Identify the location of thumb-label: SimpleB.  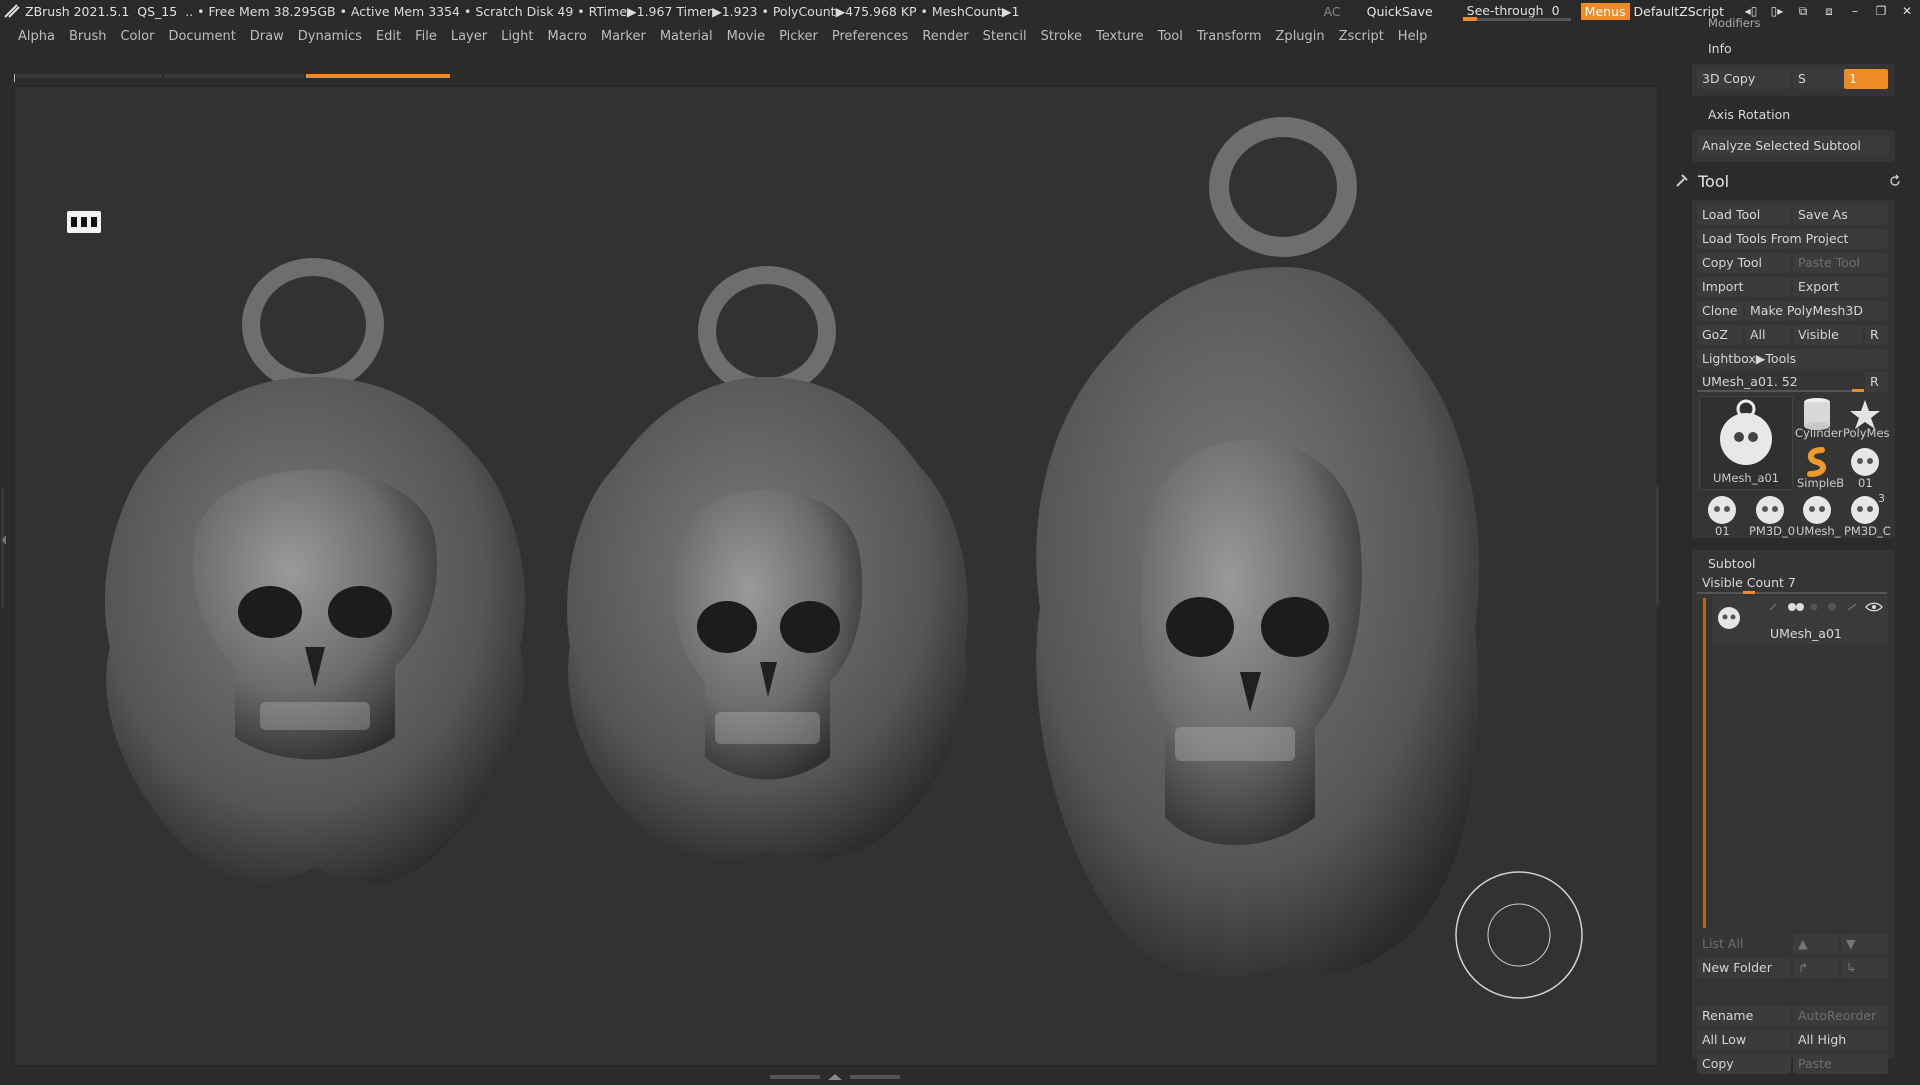
(1821, 483).